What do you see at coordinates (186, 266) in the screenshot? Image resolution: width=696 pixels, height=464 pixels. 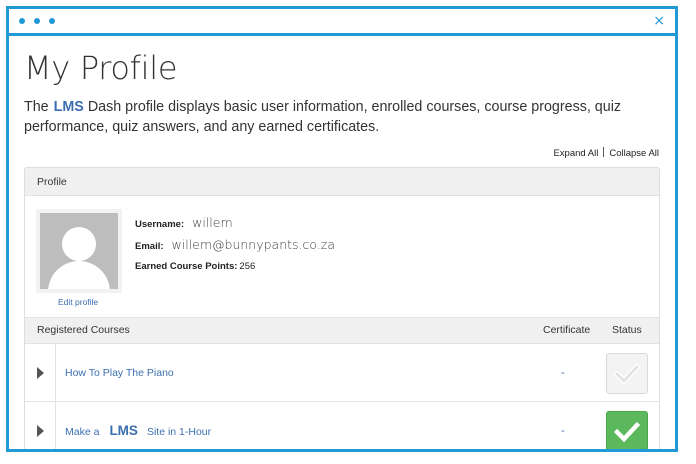 I see `points-label: Earned Course Points:` at bounding box center [186, 266].